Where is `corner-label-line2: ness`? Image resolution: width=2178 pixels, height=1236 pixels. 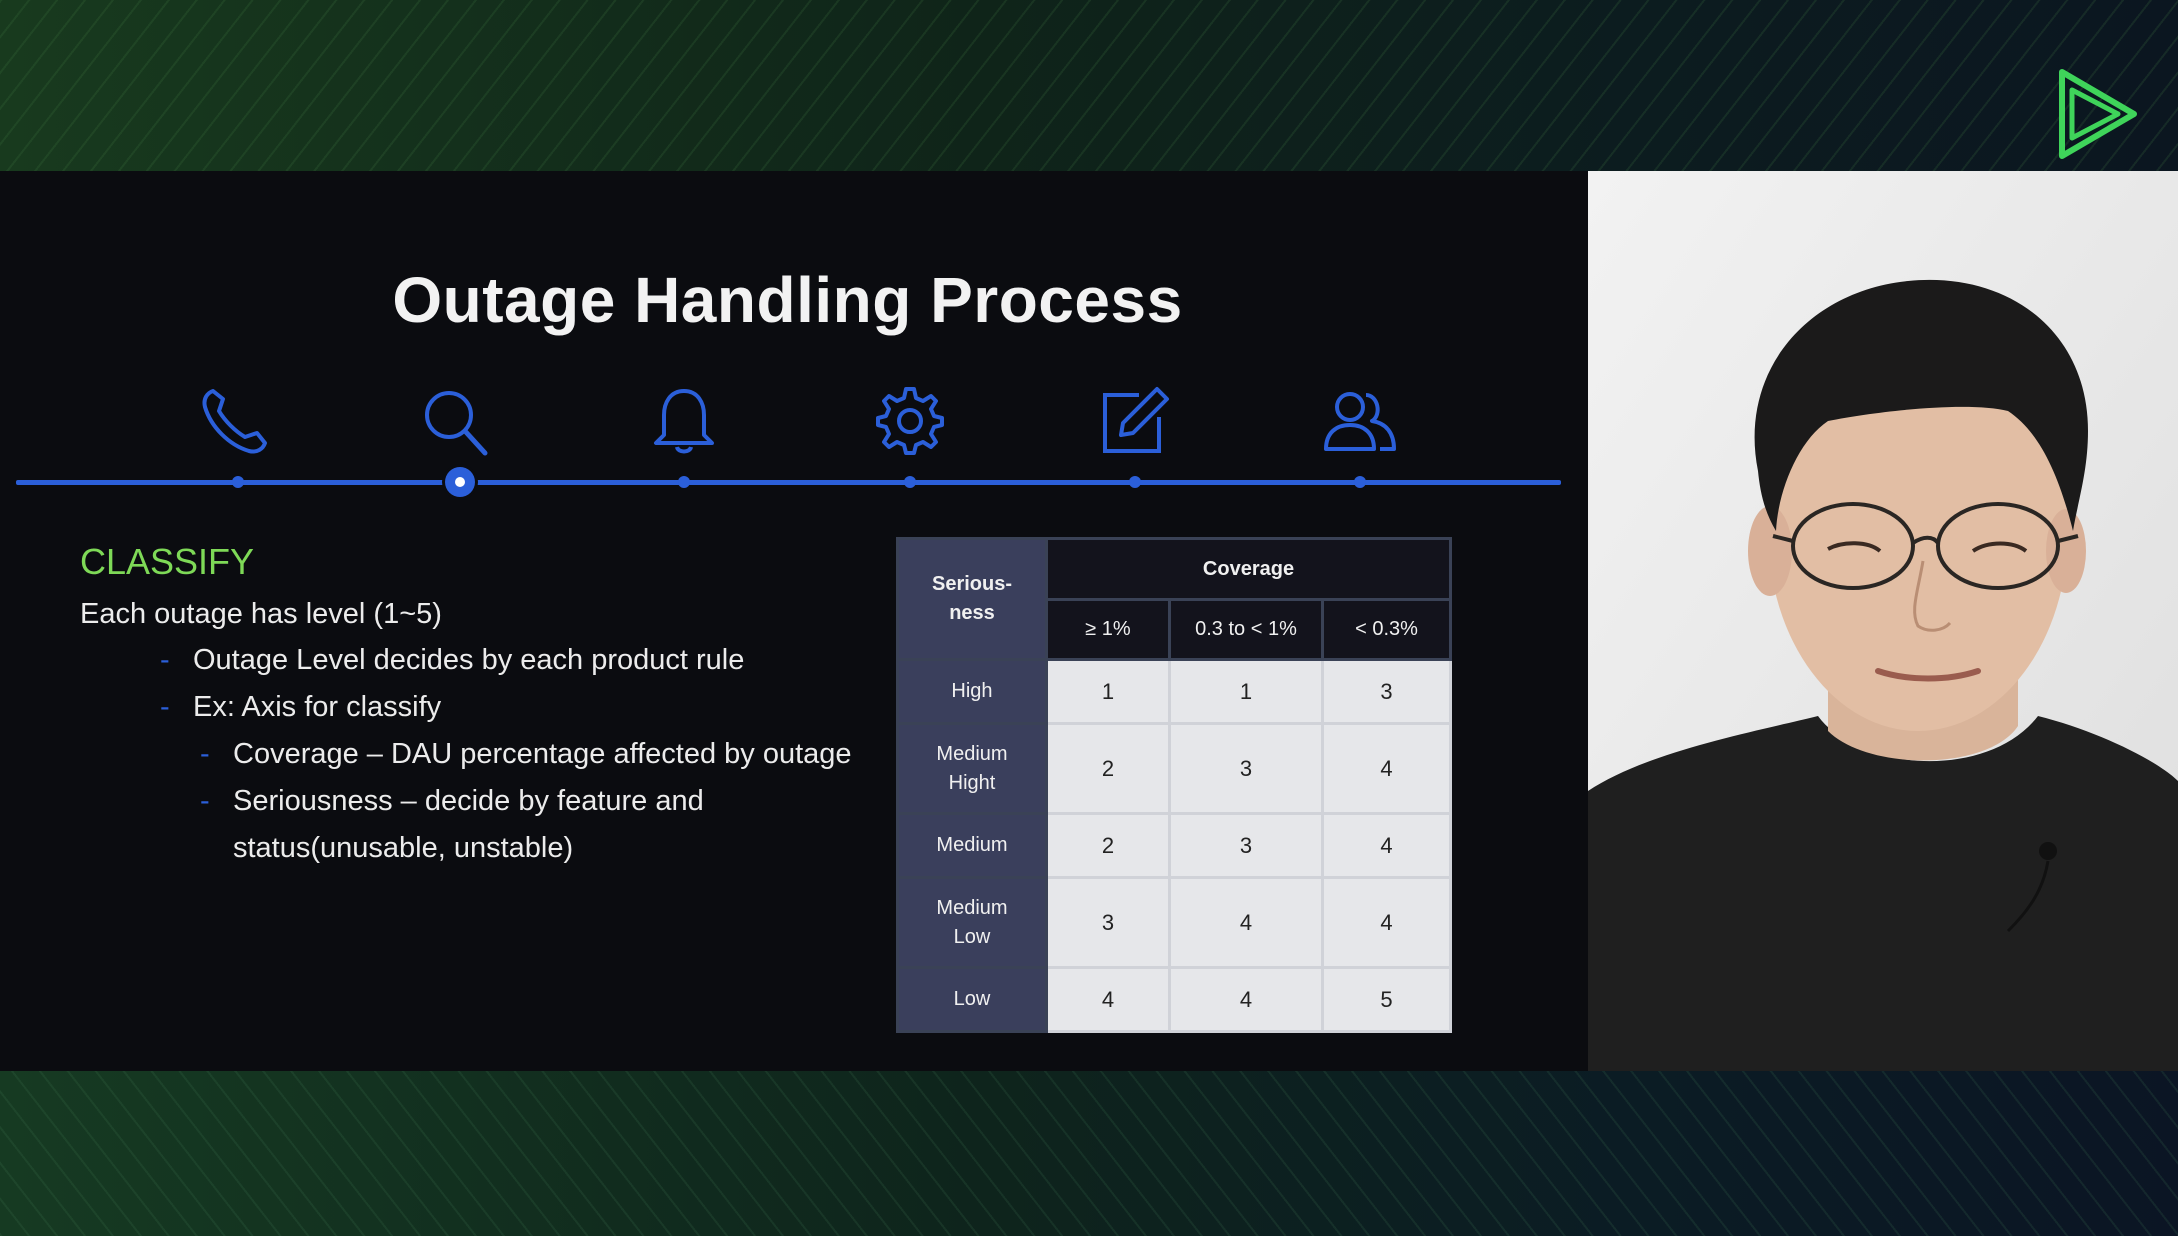 corner-label-line2: ness is located at coordinates (972, 613).